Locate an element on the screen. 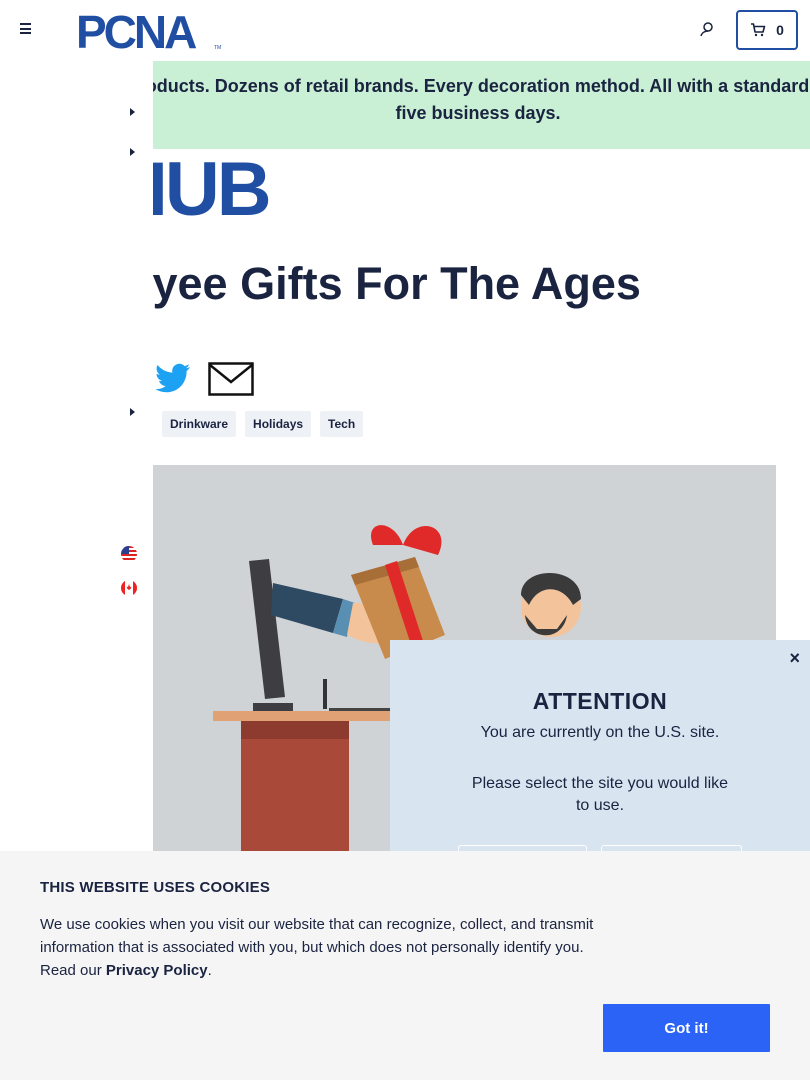 Image resolution: width=810 pixels, height=1080 pixels. accept-cookies-button: Got it! is located at coordinates (686, 1028).